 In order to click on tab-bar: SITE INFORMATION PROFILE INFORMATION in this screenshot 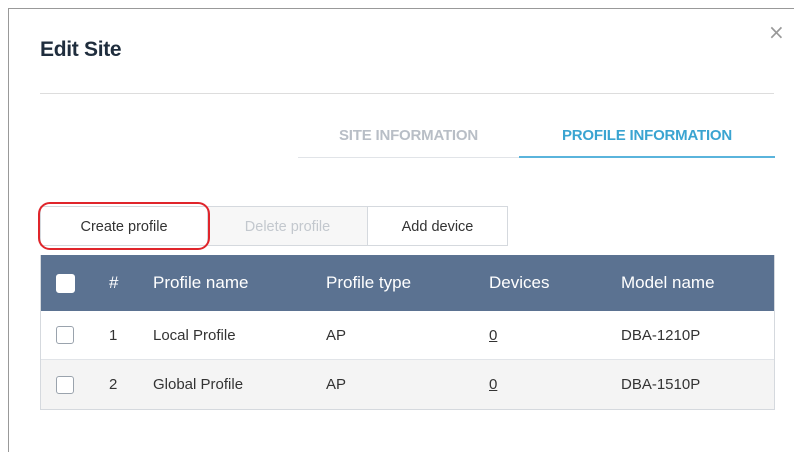, I will do `click(536, 141)`.